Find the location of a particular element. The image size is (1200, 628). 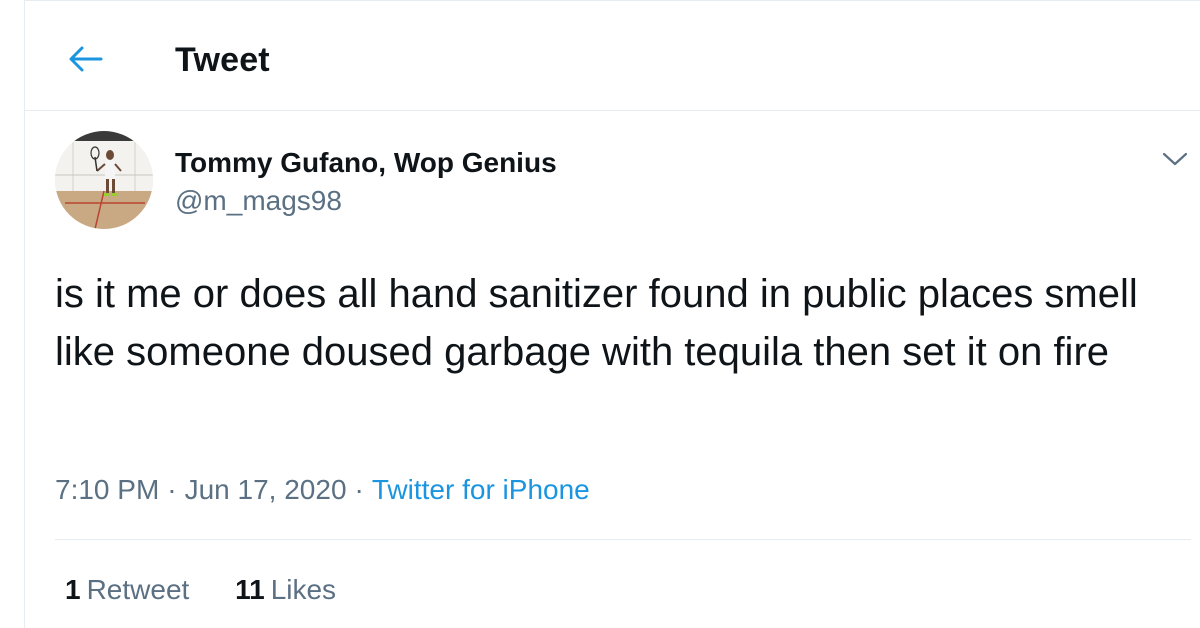

chevron-down-icon is located at coordinates (1175, 159).